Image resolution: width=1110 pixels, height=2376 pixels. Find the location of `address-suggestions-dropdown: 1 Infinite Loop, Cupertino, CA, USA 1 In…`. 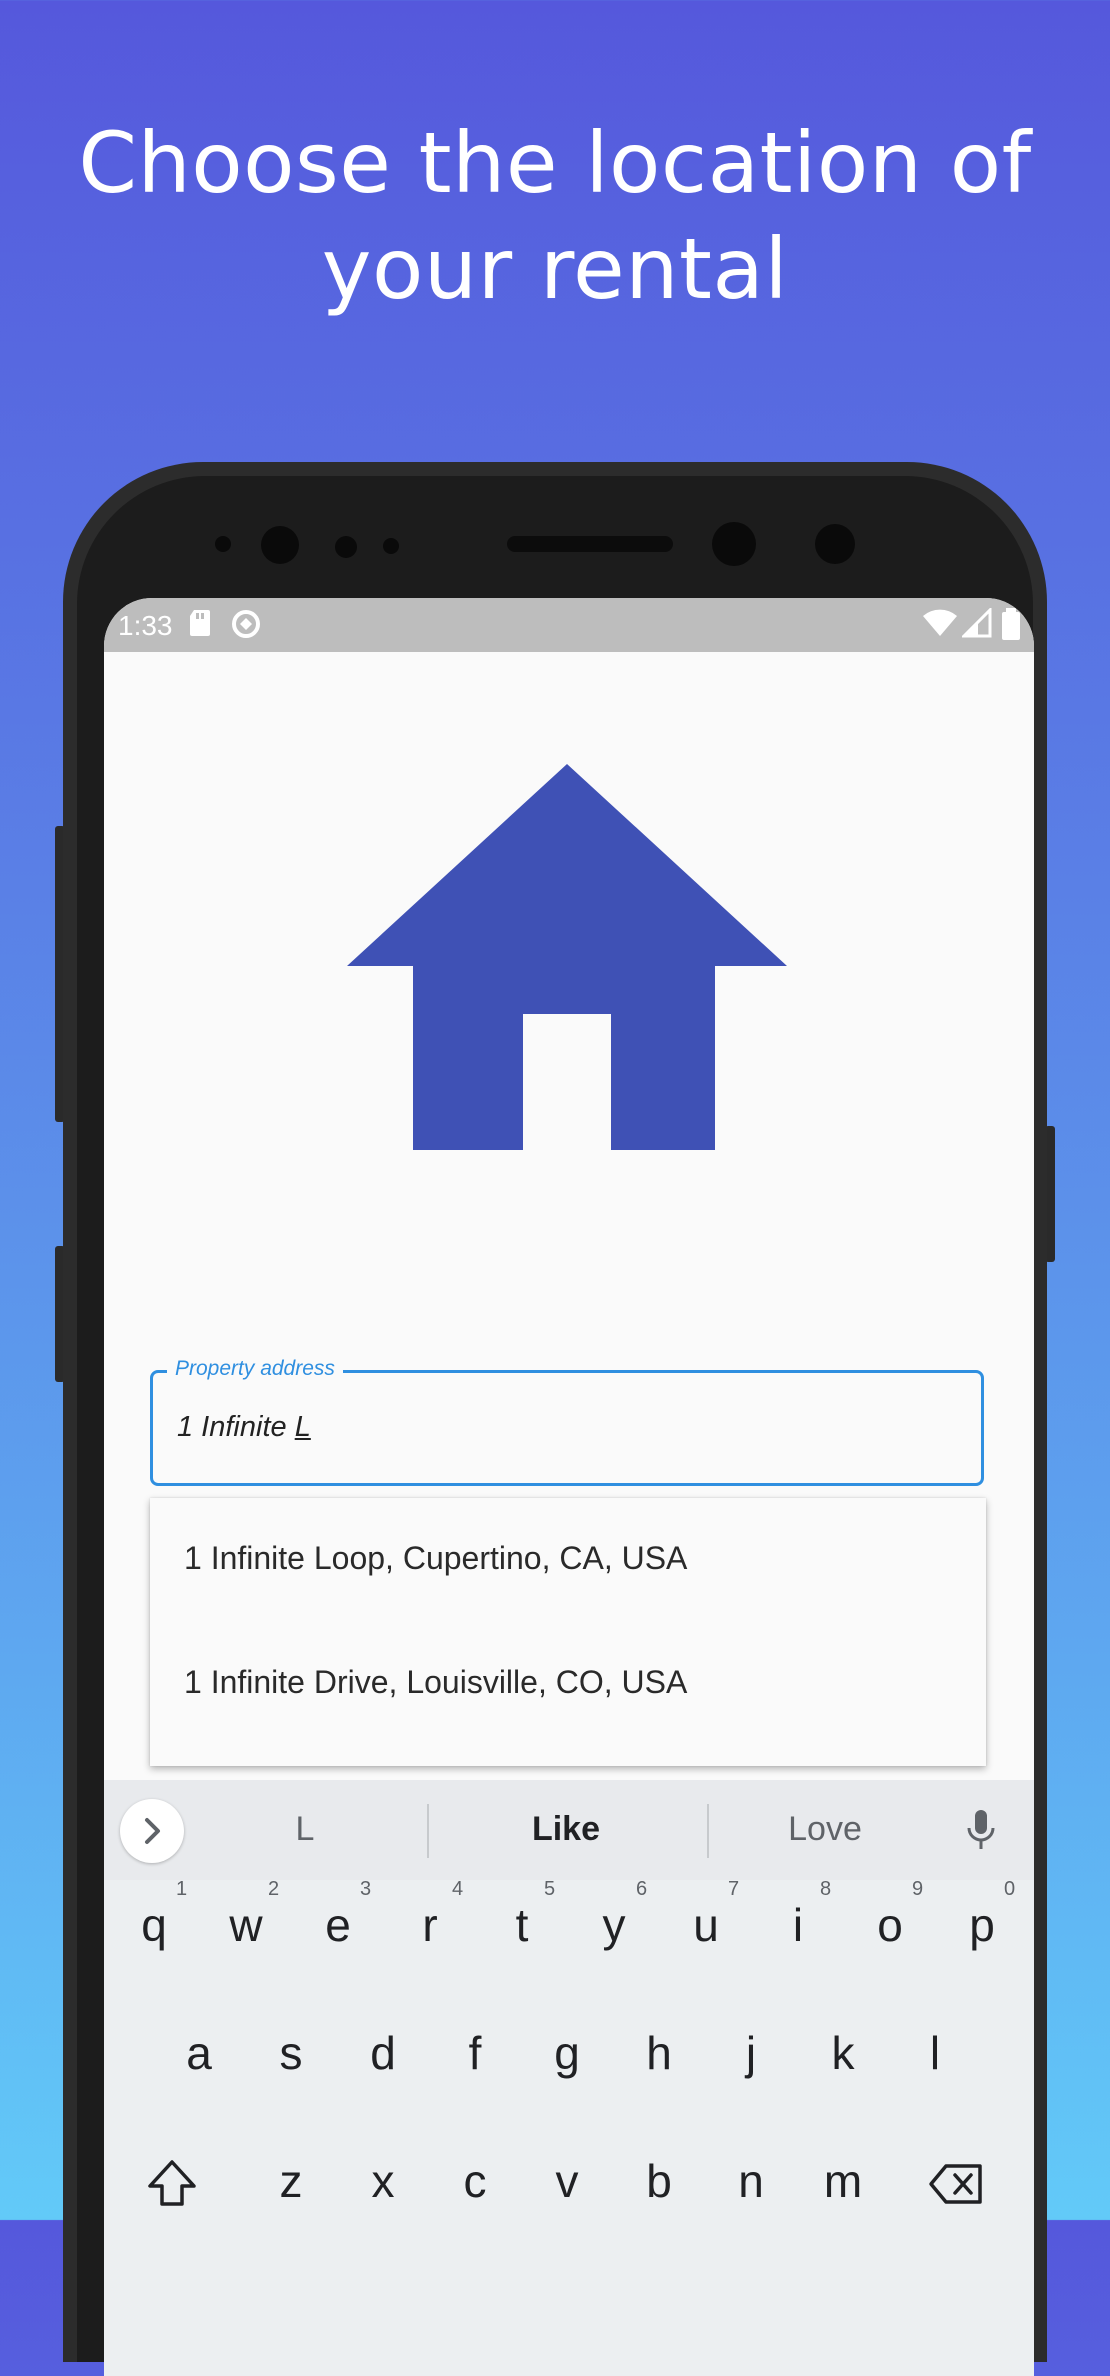

address-suggestions-dropdown: 1 Infinite Loop, Cupertino, CA, USA 1 In… is located at coordinates (568, 1632).